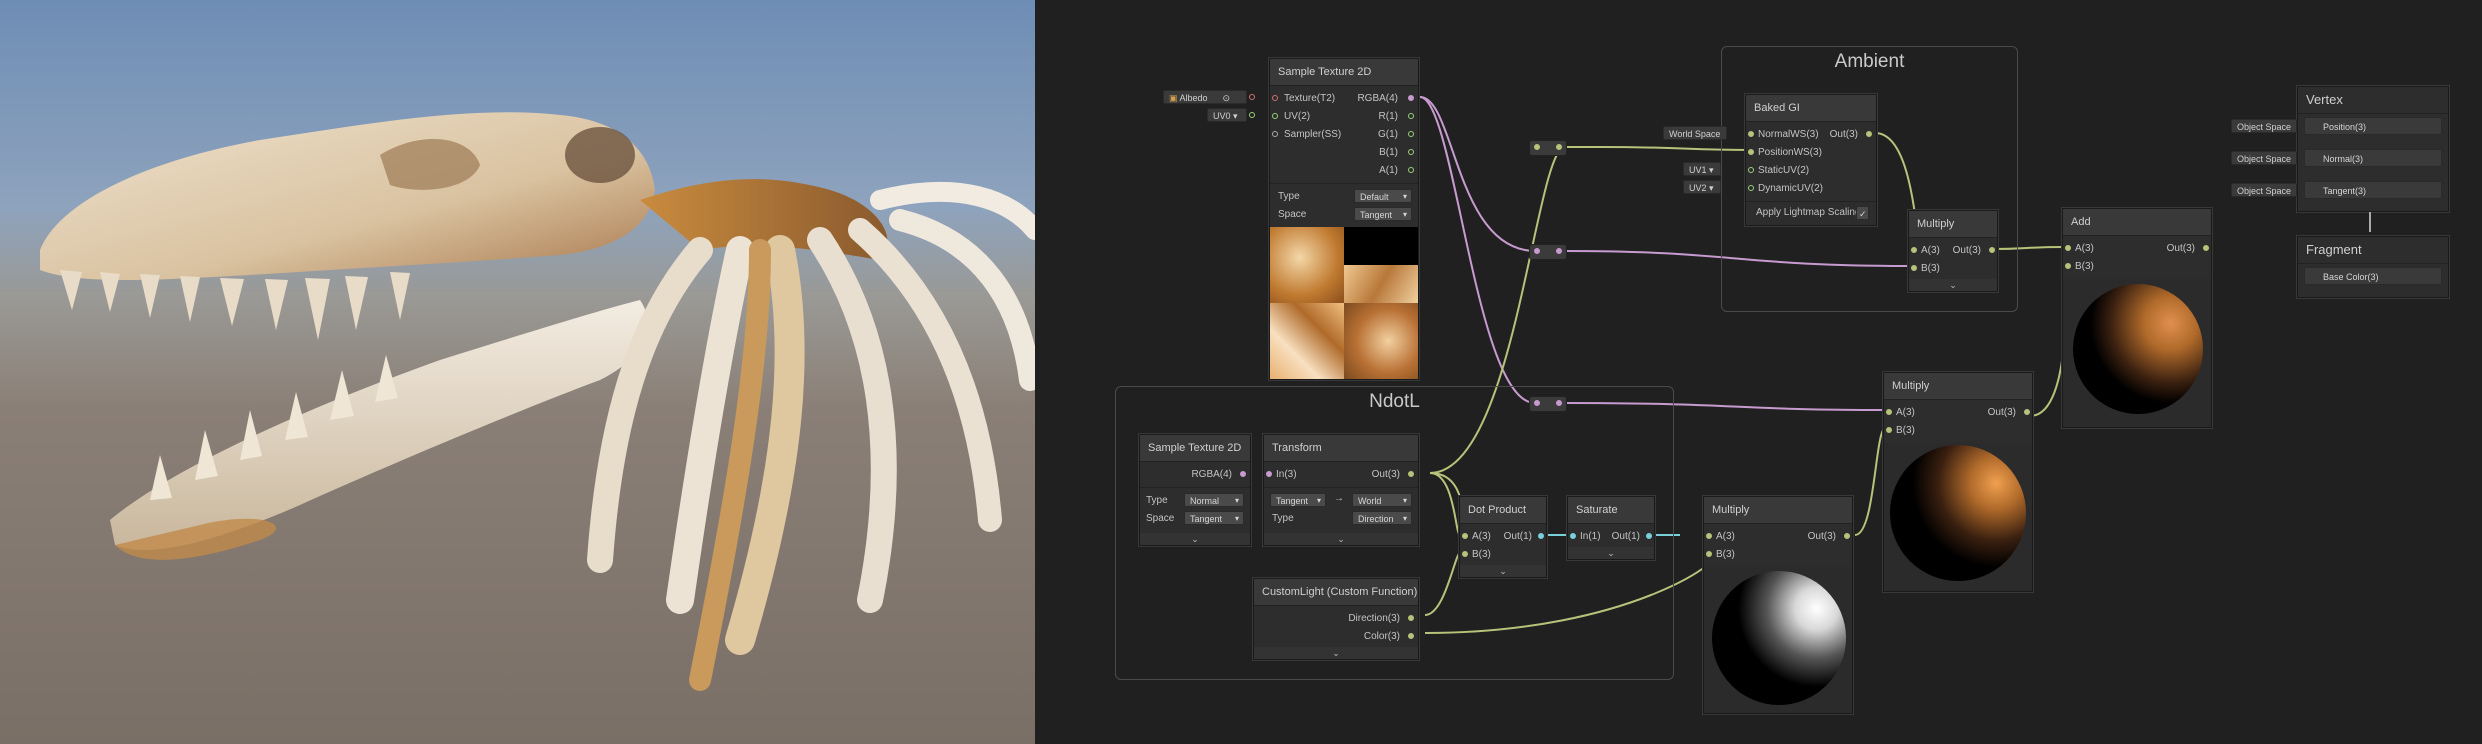 This screenshot has height=744, width=2482. Describe the element at coordinates (1958, 517) in the screenshot. I see `multiply-combine-preview` at that location.